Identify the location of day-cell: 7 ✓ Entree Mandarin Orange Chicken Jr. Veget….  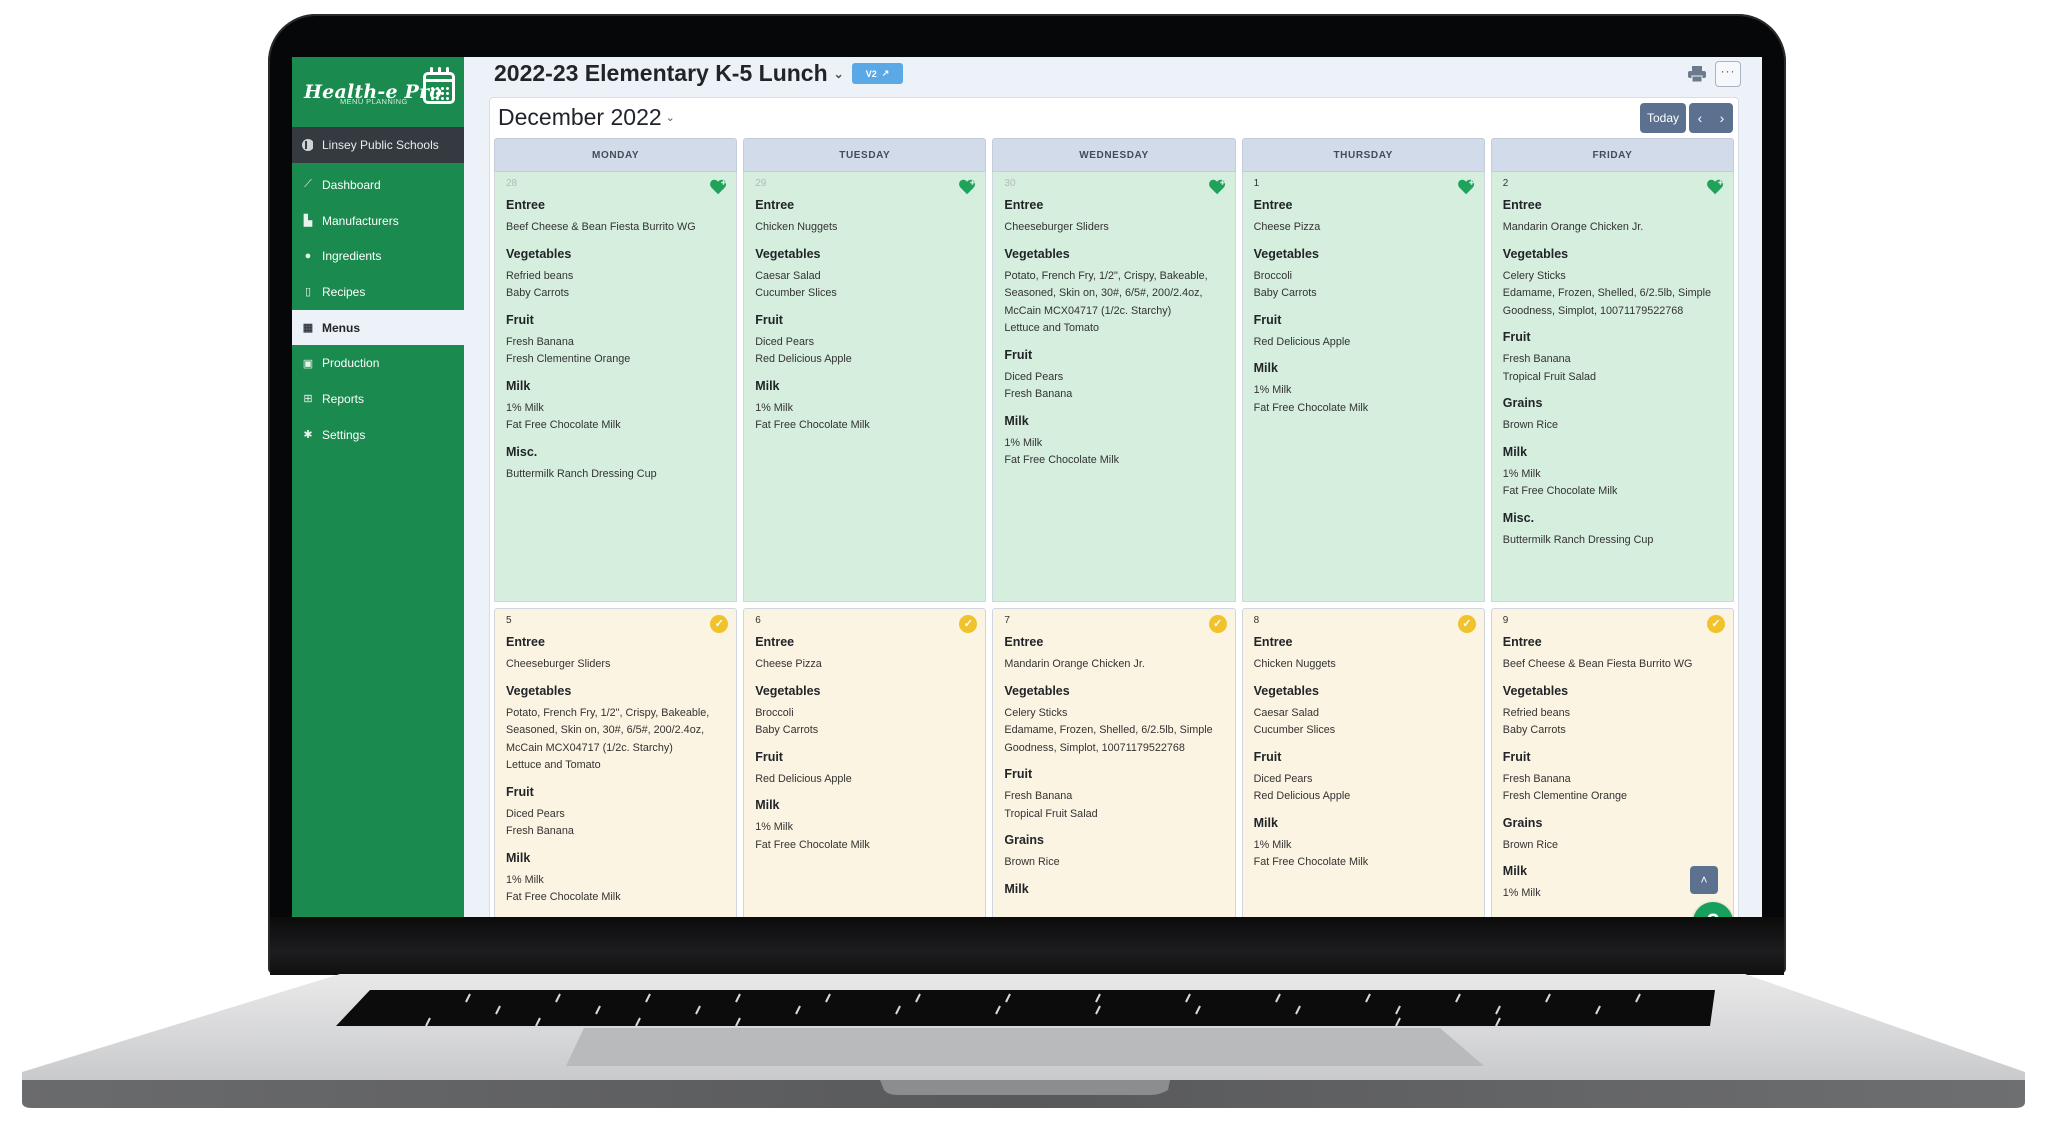
(1114, 762).